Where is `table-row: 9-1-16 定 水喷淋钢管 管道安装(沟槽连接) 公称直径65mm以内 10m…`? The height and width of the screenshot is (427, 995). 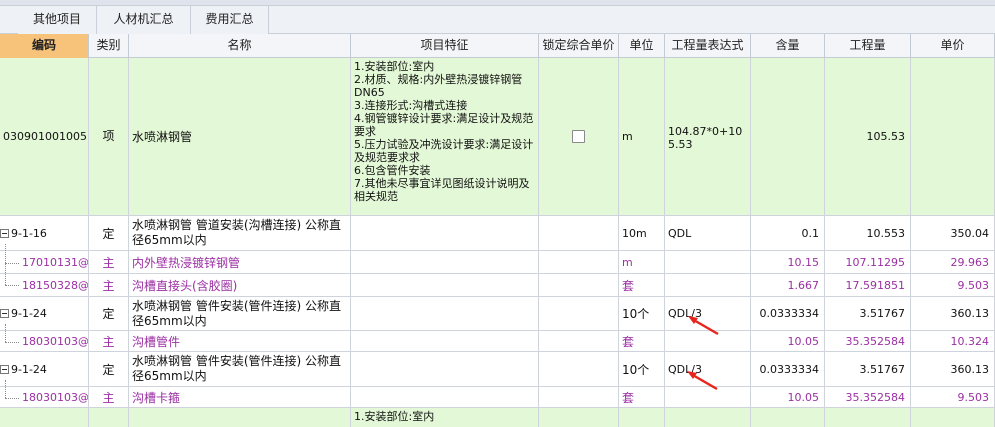
table-row: 9-1-16 定 水喷淋钢管 管道安装(沟槽连接) 公称直径65mm以内 10m… is located at coordinates (497, 233).